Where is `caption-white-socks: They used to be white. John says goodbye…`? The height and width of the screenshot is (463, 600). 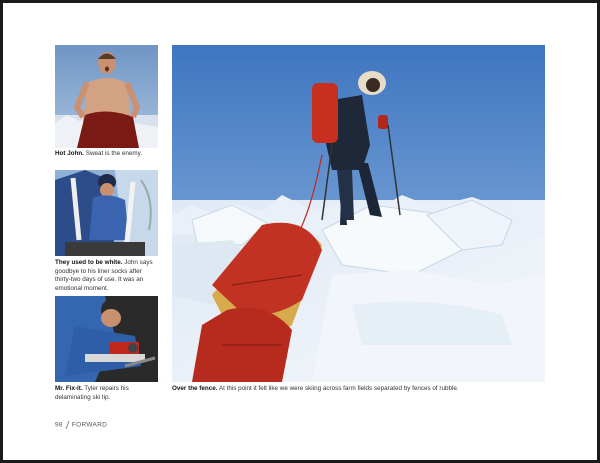 caption-white-socks: They used to be white. John says goodbye… is located at coordinates (104, 275).